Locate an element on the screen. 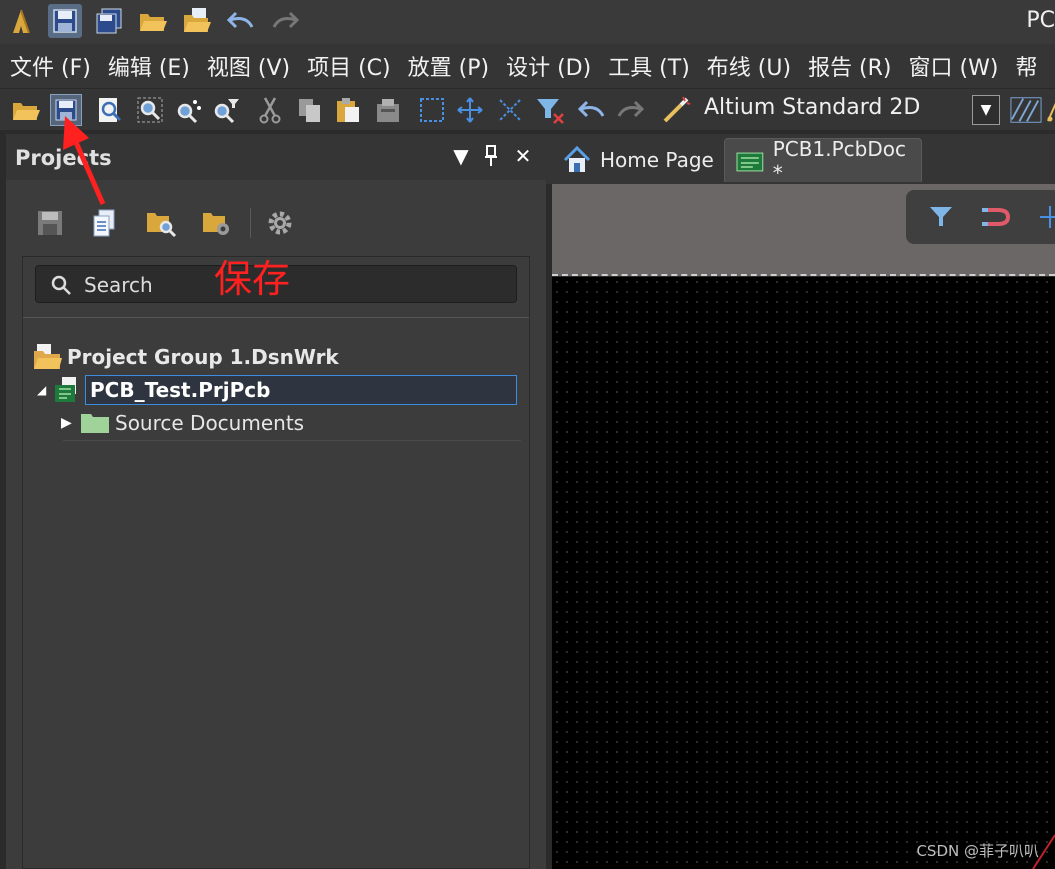 The width and height of the screenshot is (1055, 869). gear-icon is located at coordinates (280, 223).